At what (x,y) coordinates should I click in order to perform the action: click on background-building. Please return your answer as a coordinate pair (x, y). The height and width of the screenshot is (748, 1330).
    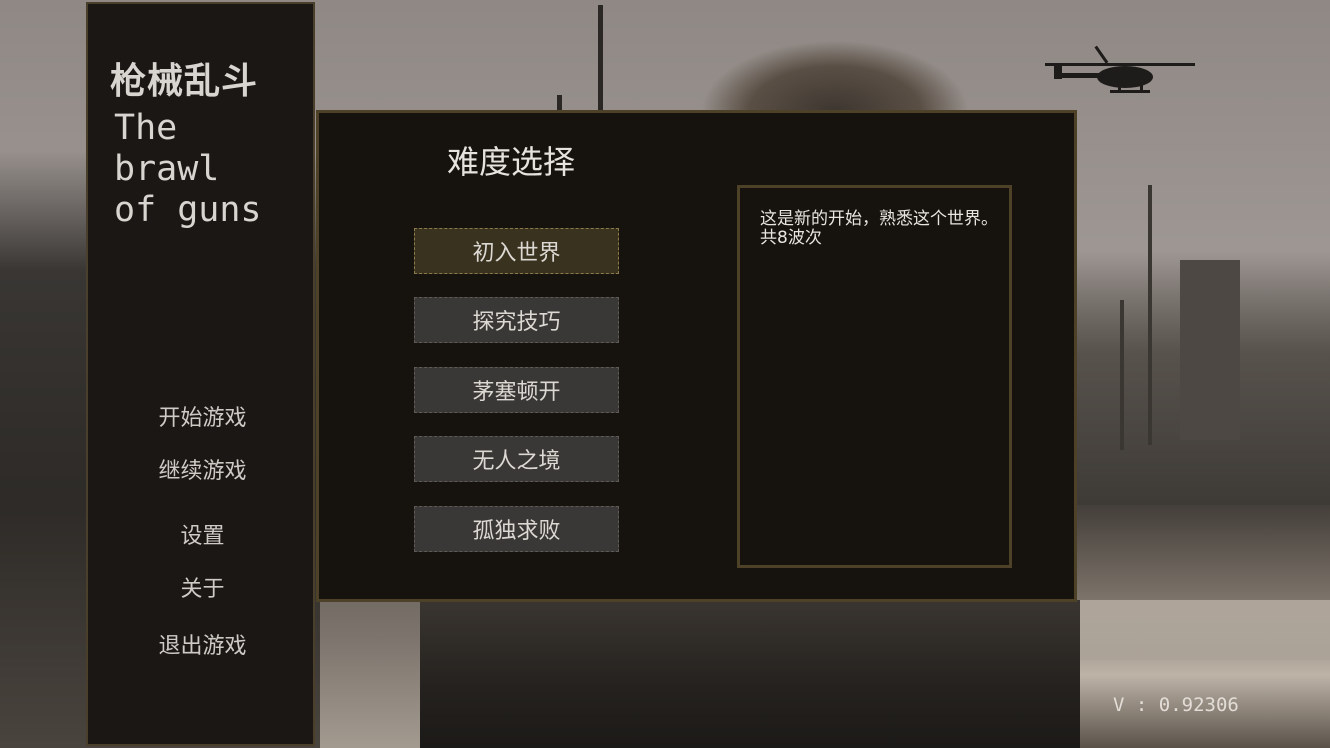
    Looking at the image, I should click on (1210, 350).